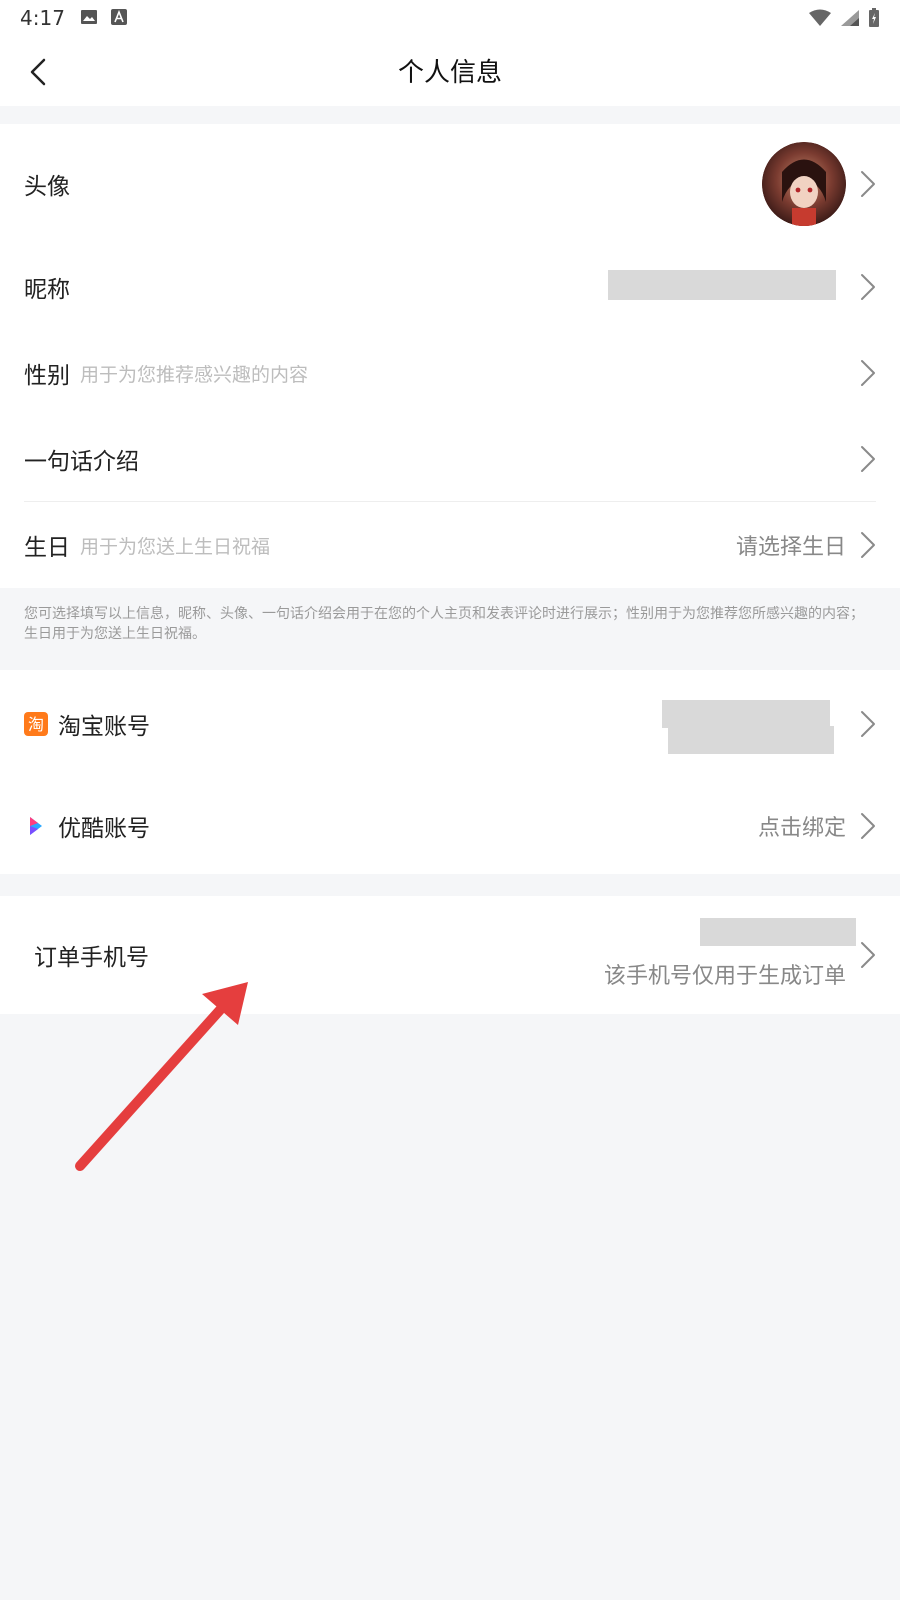  What do you see at coordinates (450, 184) in the screenshot?
I see `avatar-row: 头像` at bounding box center [450, 184].